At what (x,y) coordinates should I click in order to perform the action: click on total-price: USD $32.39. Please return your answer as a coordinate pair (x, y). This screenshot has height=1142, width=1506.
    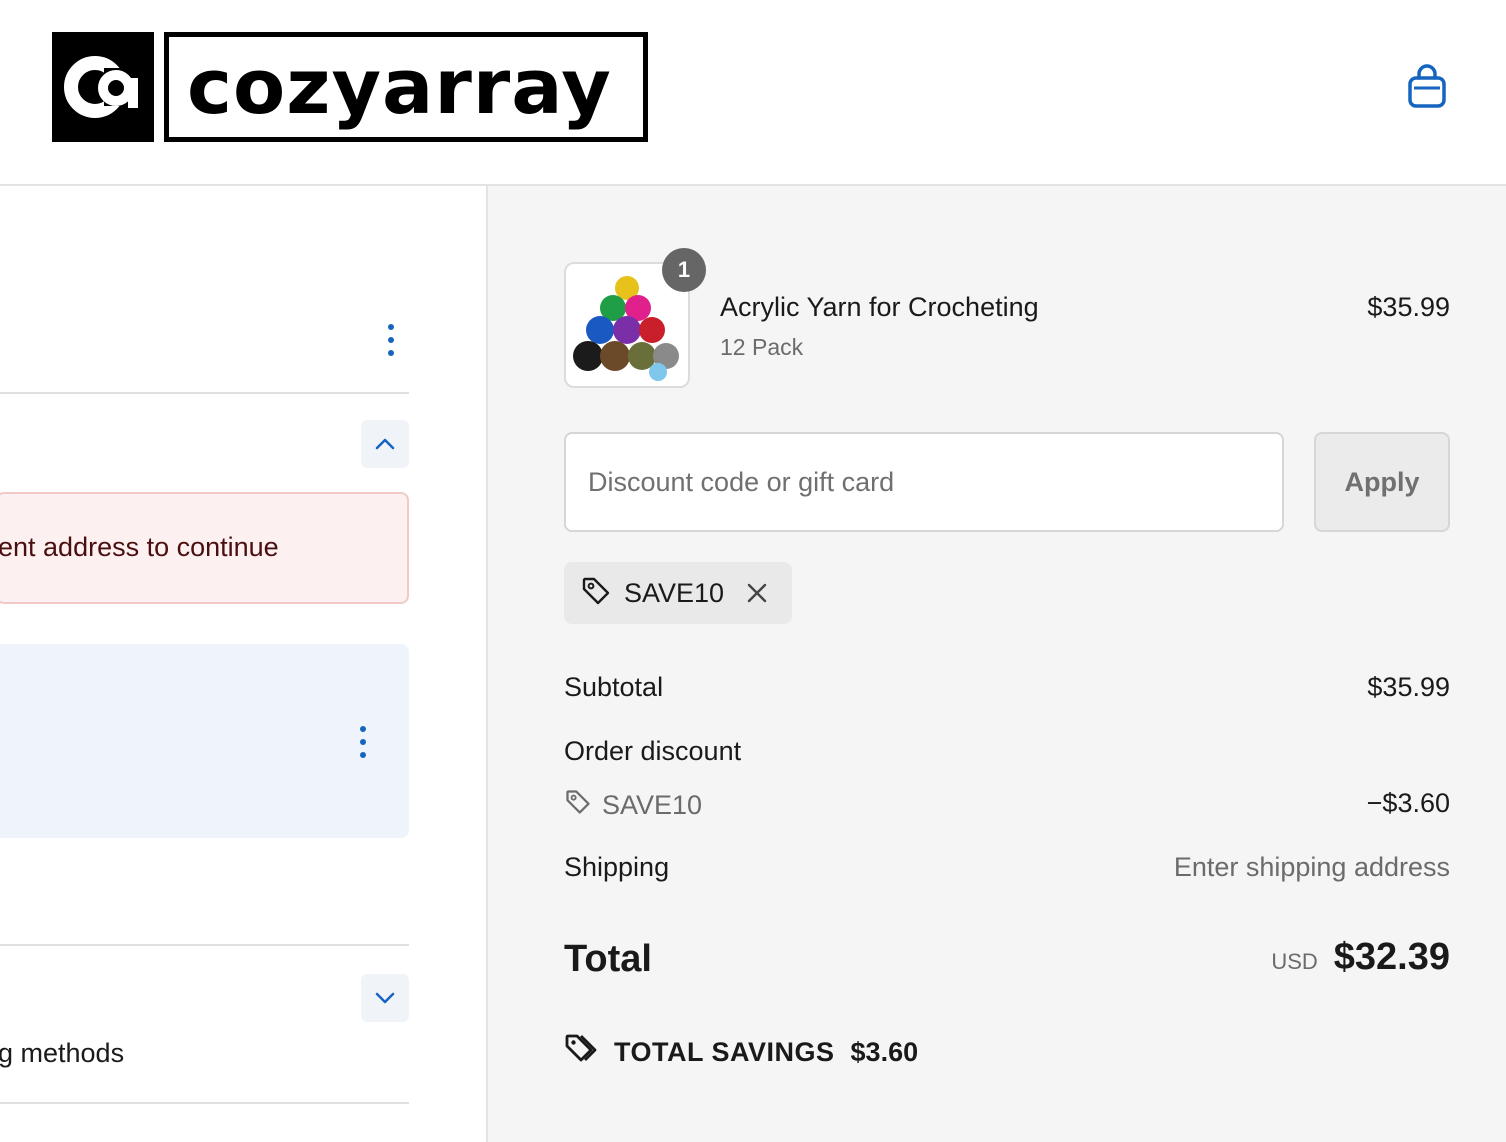
    Looking at the image, I should click on (1360, 957).